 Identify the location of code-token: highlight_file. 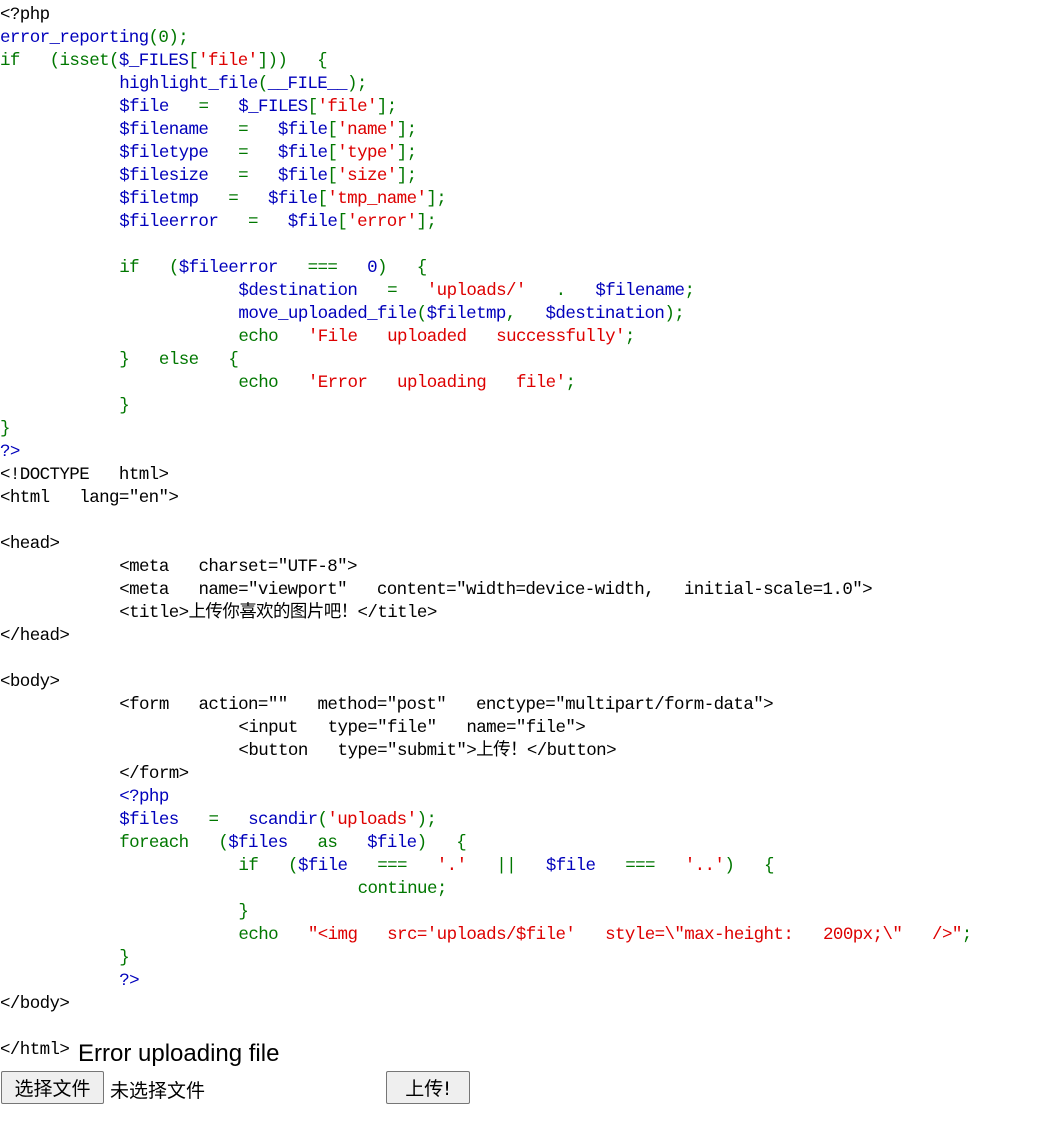
(129, 84).